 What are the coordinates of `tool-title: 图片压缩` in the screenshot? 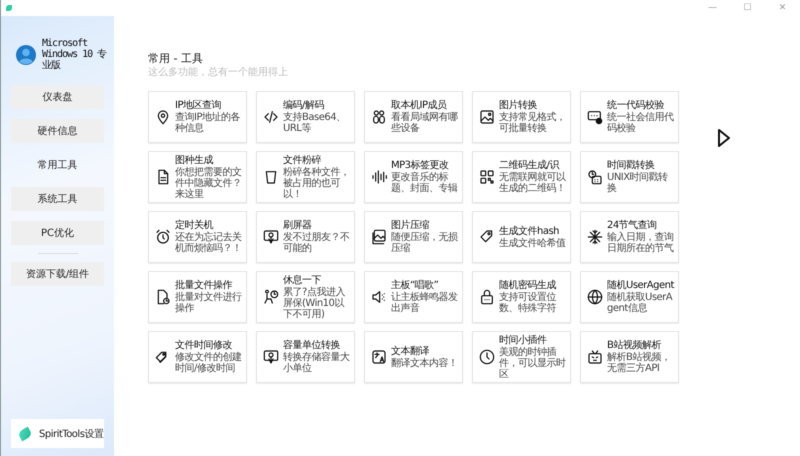 It's located at (410, 226).